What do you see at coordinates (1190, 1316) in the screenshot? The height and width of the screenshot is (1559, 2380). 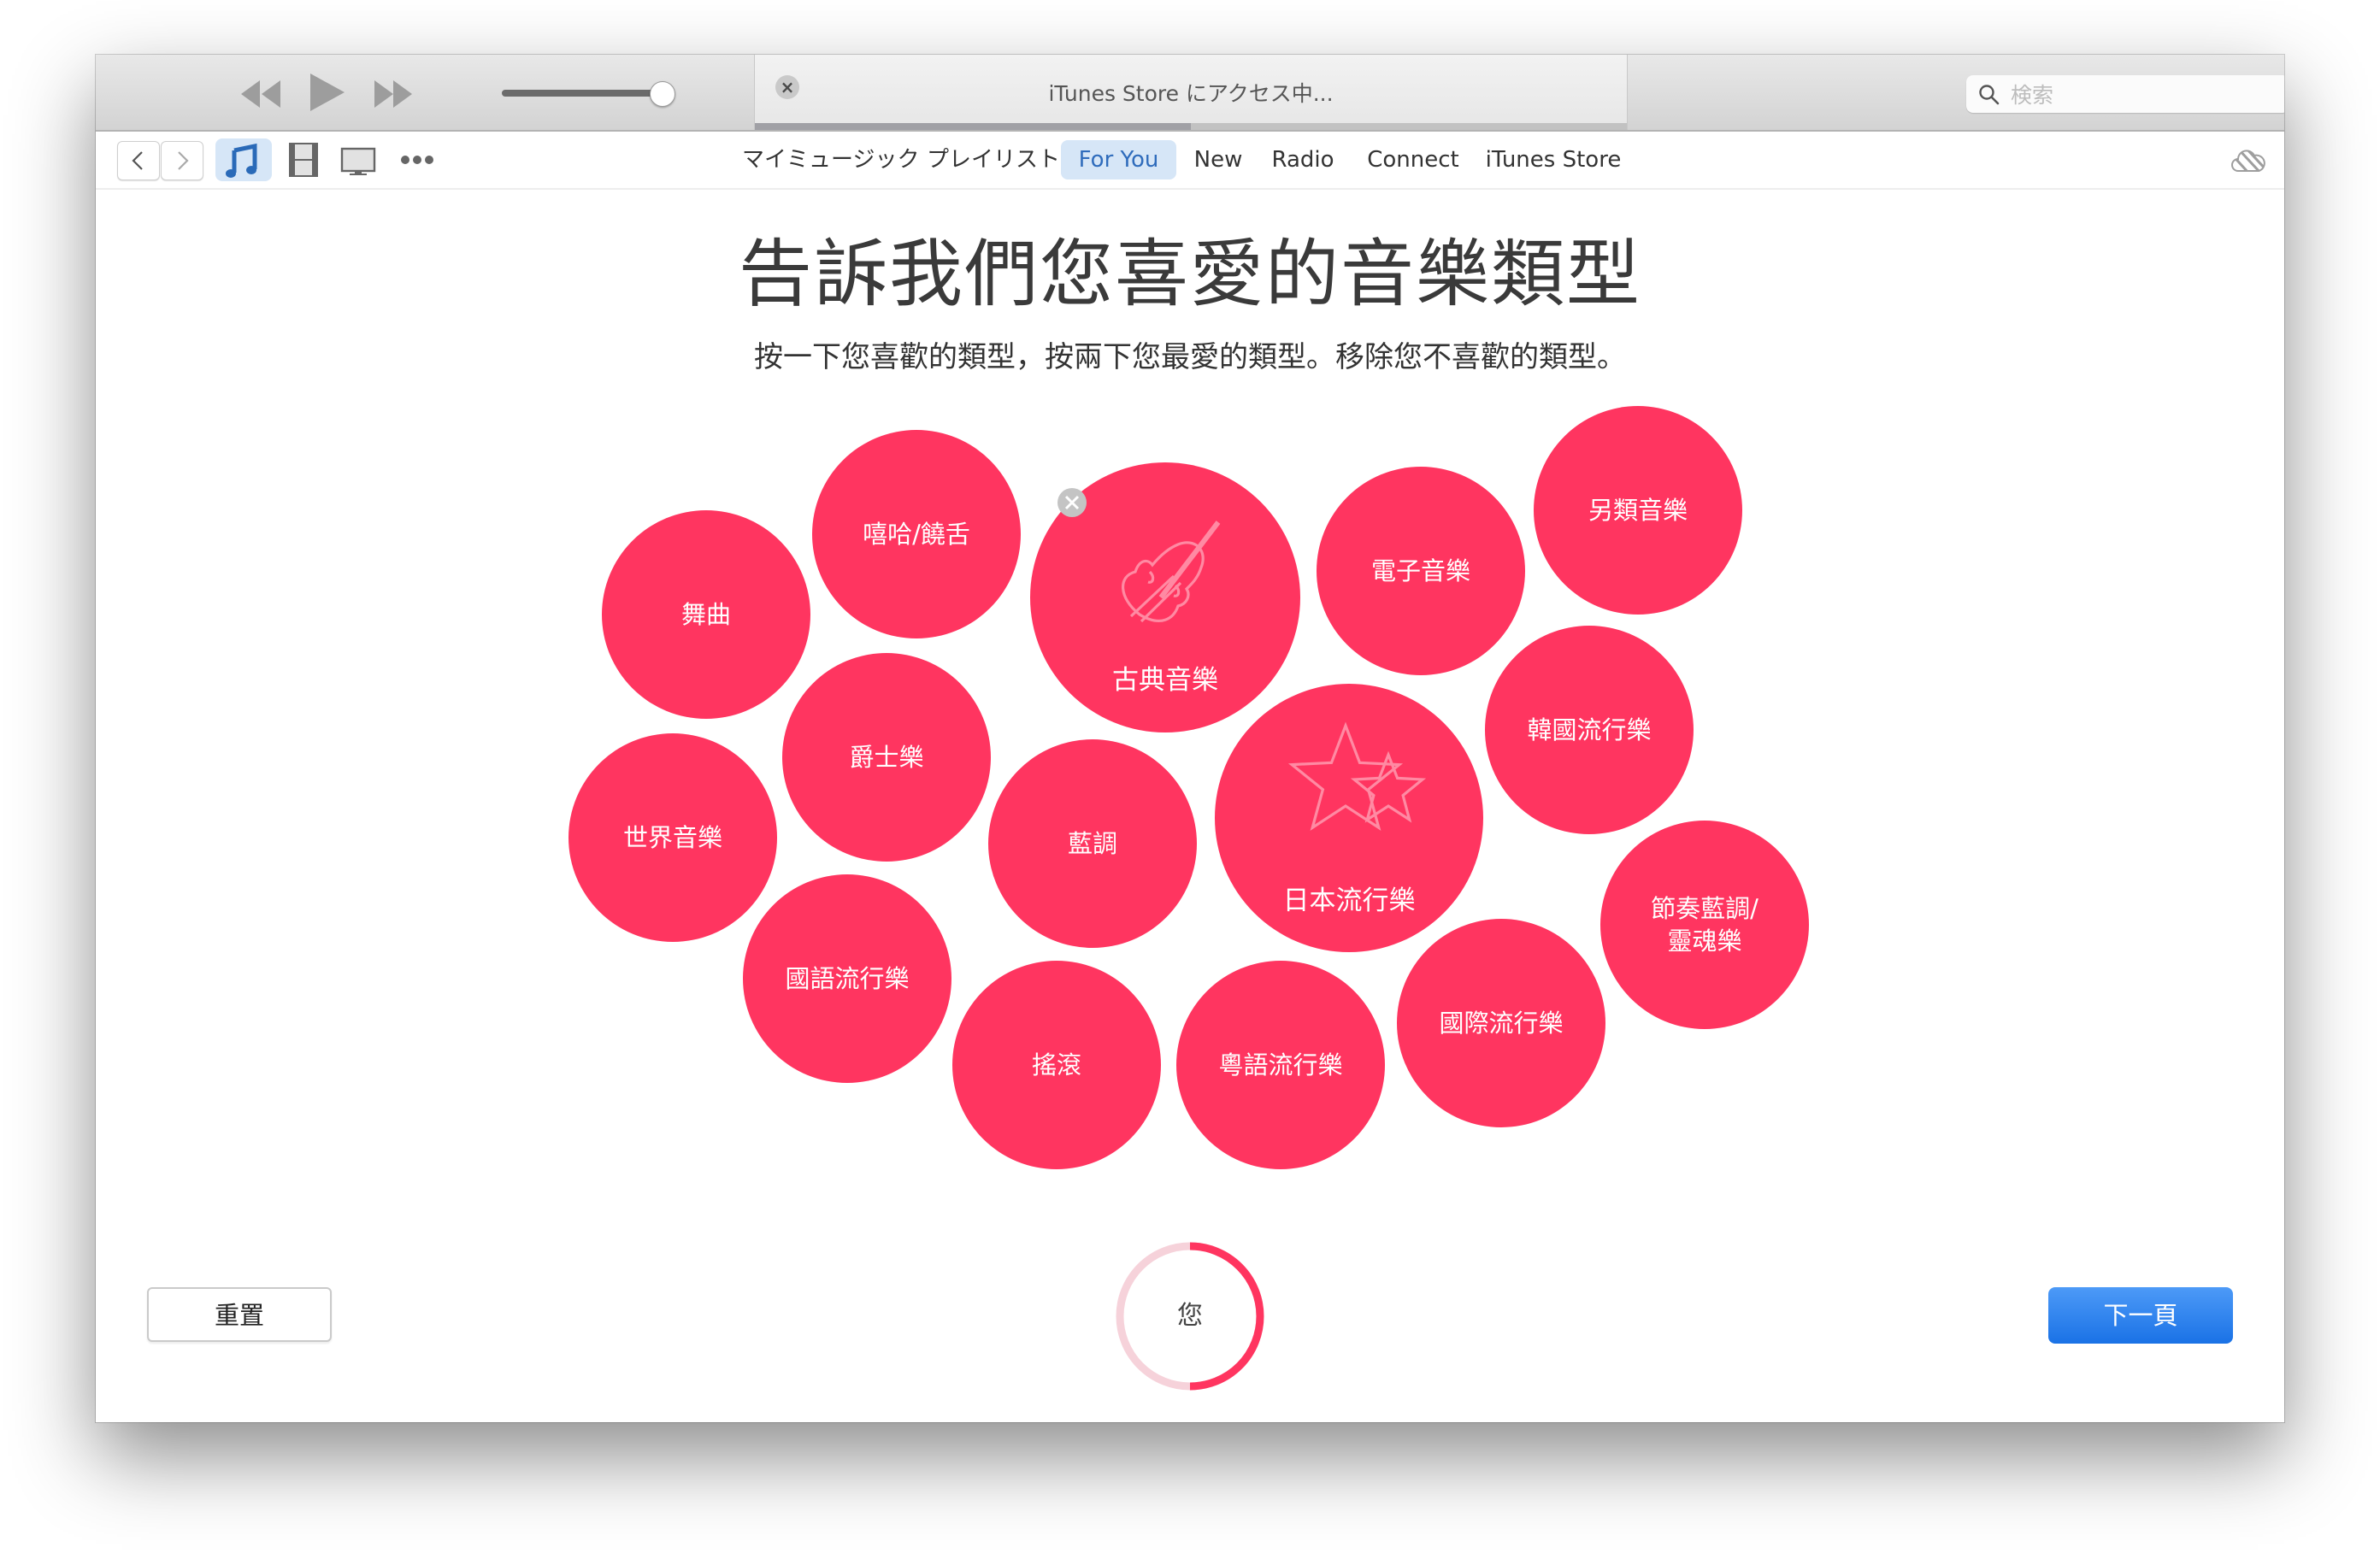 I see `progress-label: 您` at bounding box center [1190, 1316].